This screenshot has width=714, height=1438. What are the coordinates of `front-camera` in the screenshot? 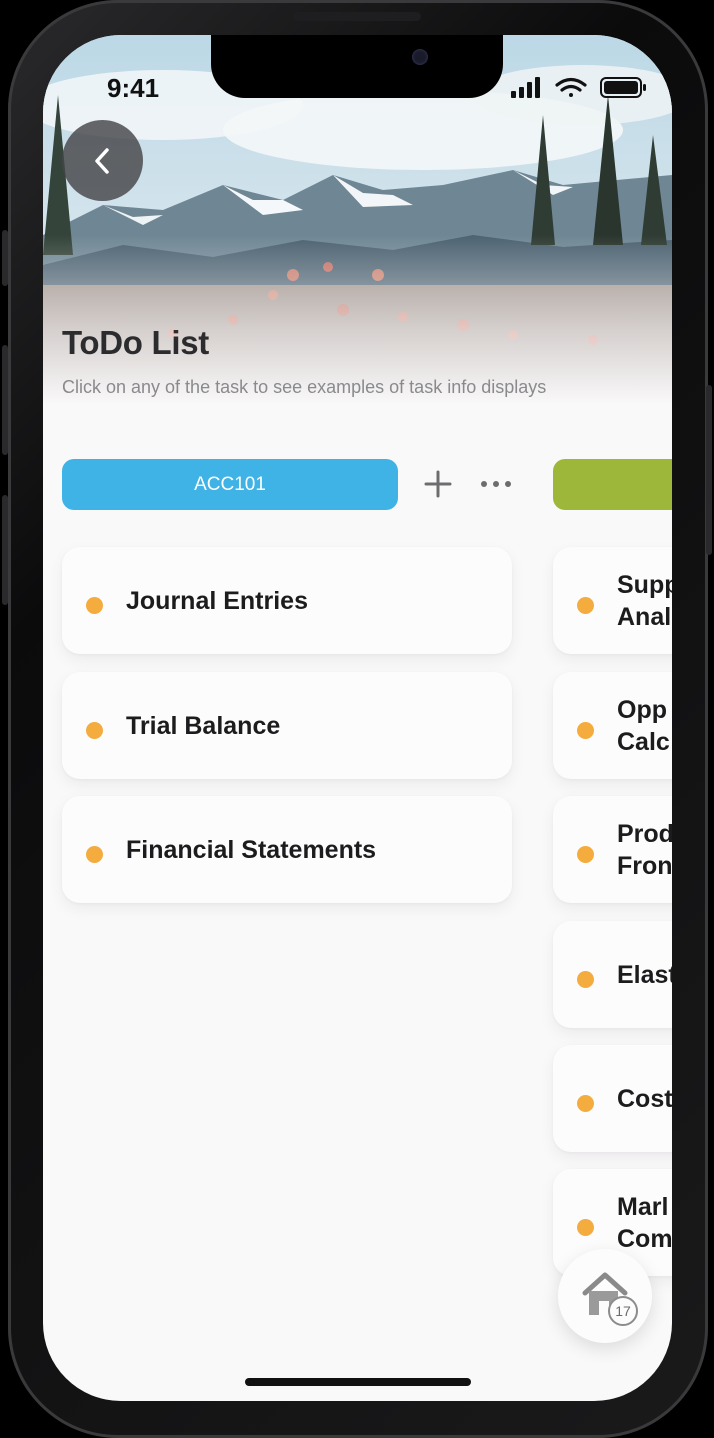 It's located at (420, 57).